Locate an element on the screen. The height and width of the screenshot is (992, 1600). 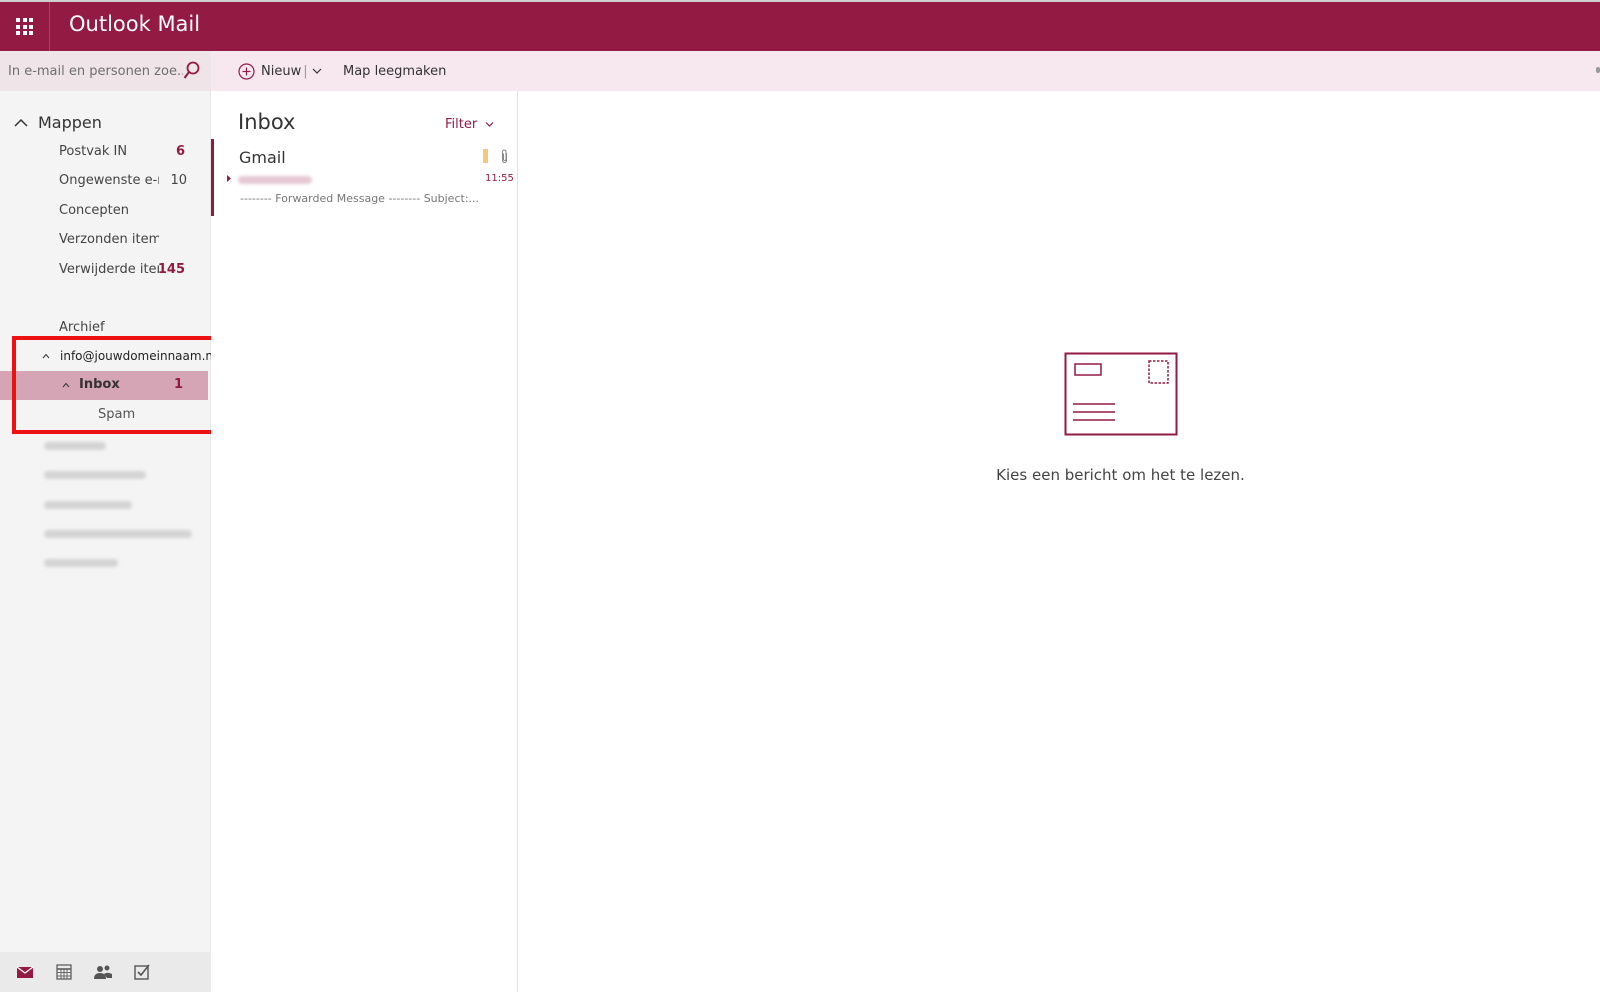
message-time: 11:55 is located at coordinates (499, 178).